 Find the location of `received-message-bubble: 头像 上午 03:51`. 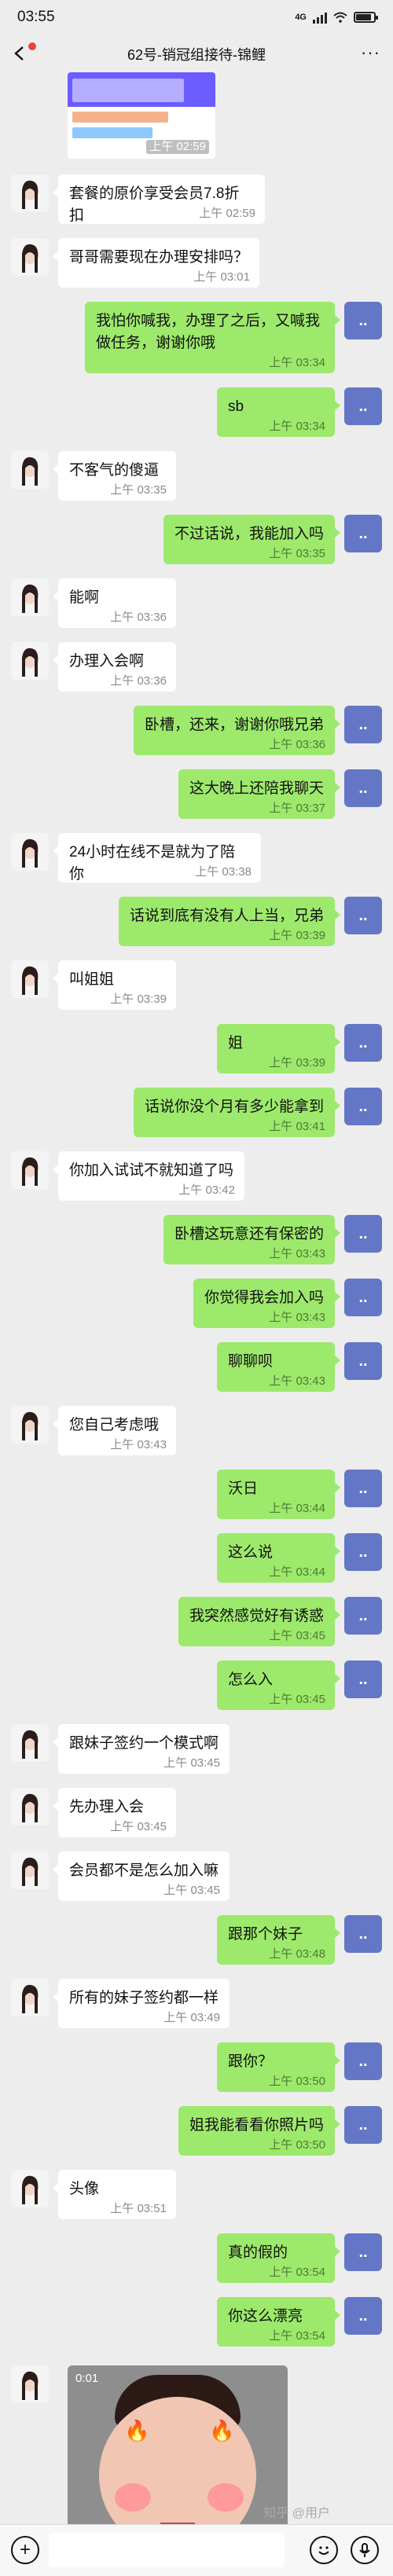

received-message-bubble: 头像 上午 03:51 is located at coordinates (115, 2194).